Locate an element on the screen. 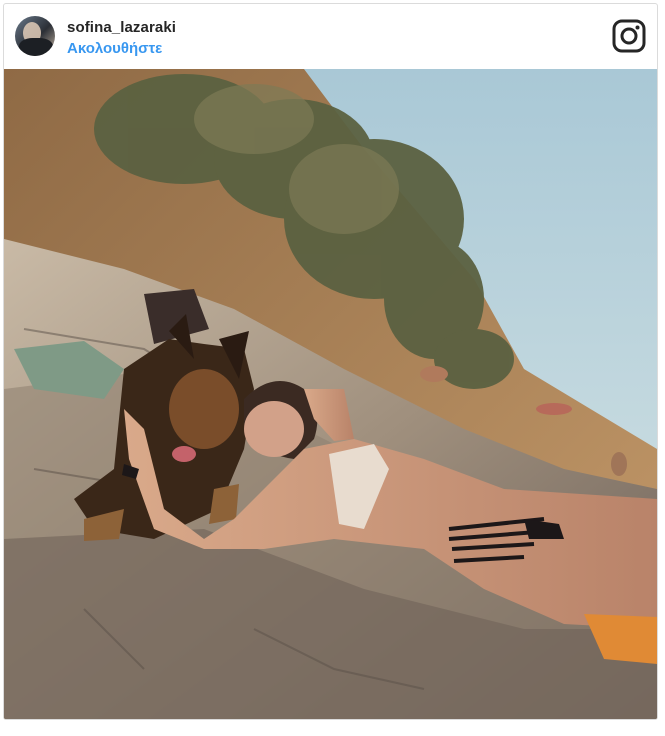 The height and width of the screenshot is (736, 665). post-header: sofina_lazaraki Ακολουθήστε is located at coordinates (330, 36).